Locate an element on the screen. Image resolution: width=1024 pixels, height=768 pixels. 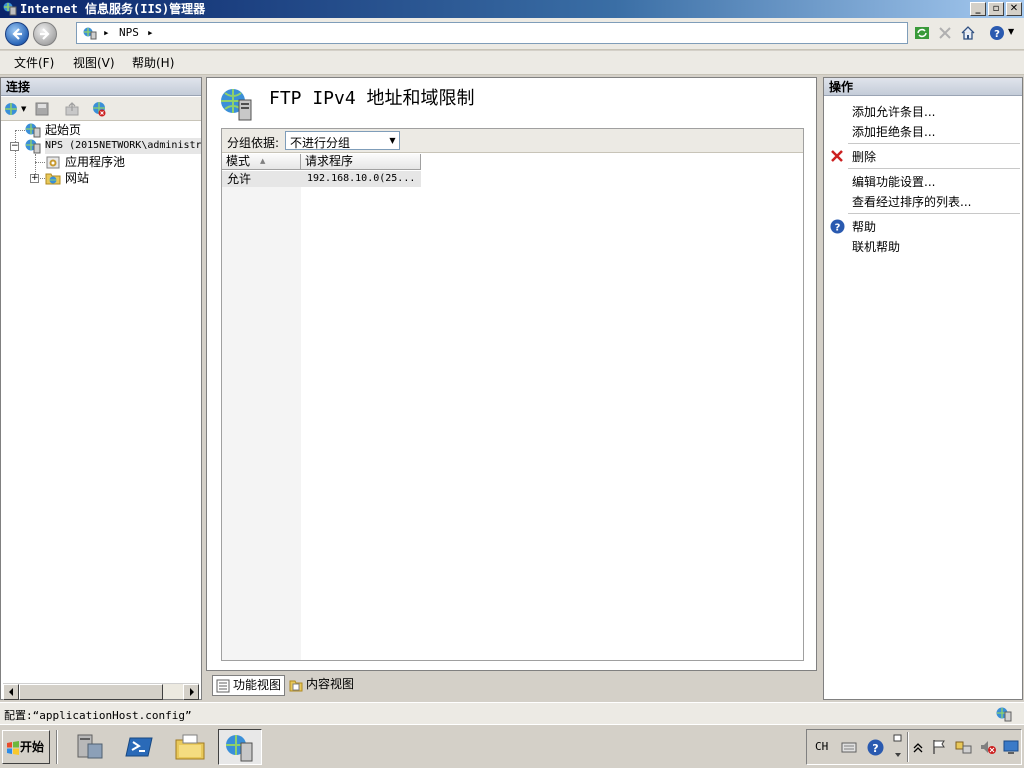
powershell-icon is located at coordinates (139, 747).